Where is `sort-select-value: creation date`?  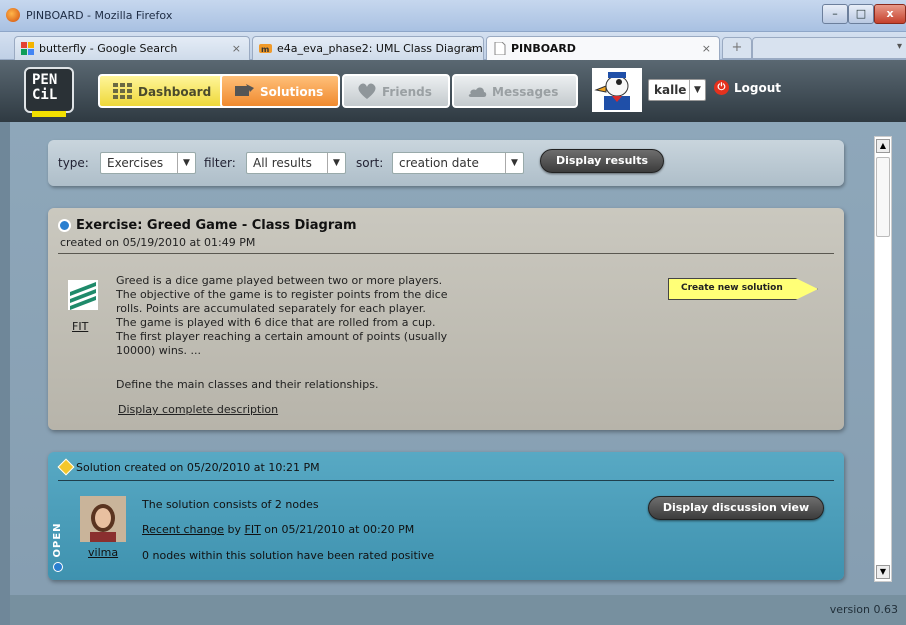 sort-select-value: creation date is located at coordinates (439, 163).